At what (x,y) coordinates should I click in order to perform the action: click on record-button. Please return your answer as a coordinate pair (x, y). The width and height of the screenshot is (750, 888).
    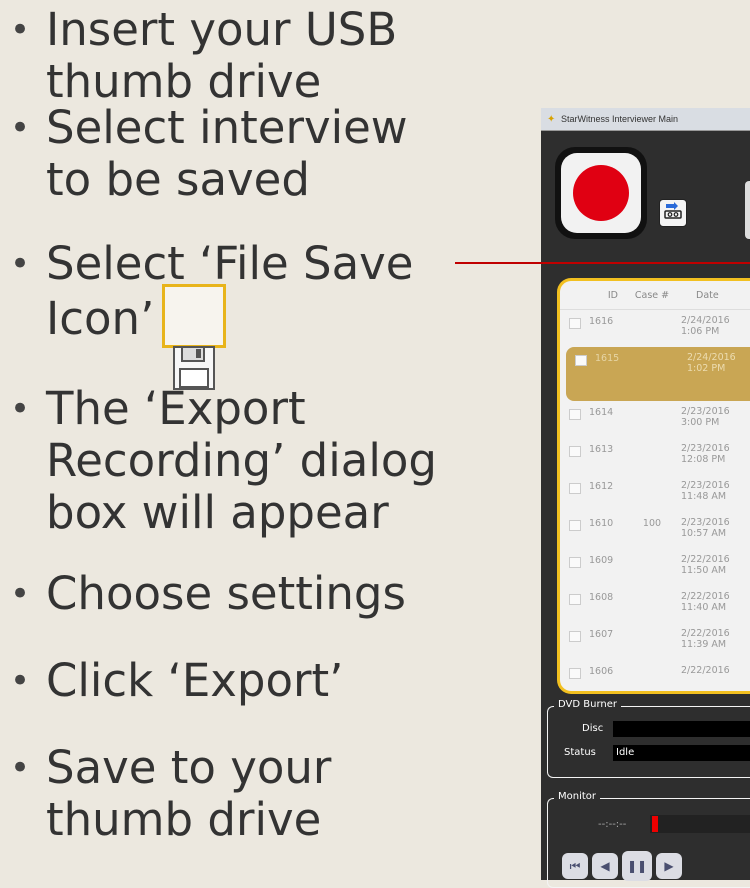
    Looking at the image, I should click on (601, 193).